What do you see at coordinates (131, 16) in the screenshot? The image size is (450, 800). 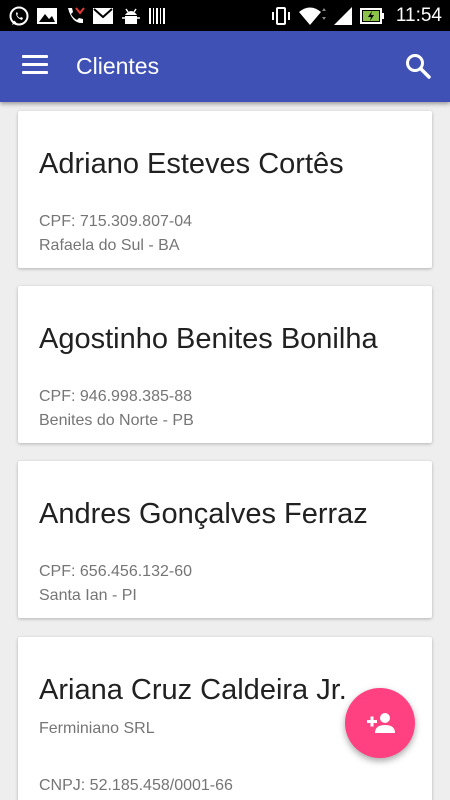 I see `android-debug-icon` at bounding box center [131, 16].